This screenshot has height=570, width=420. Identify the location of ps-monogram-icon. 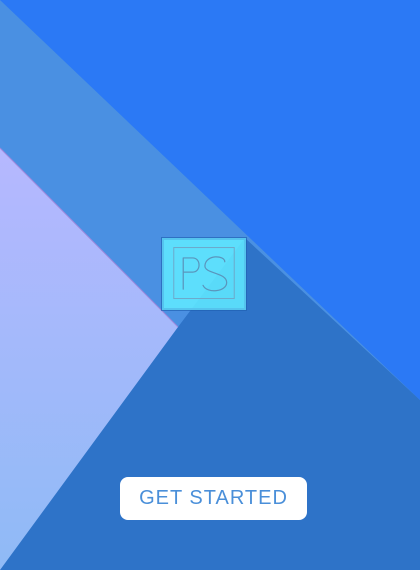
(204, 273).